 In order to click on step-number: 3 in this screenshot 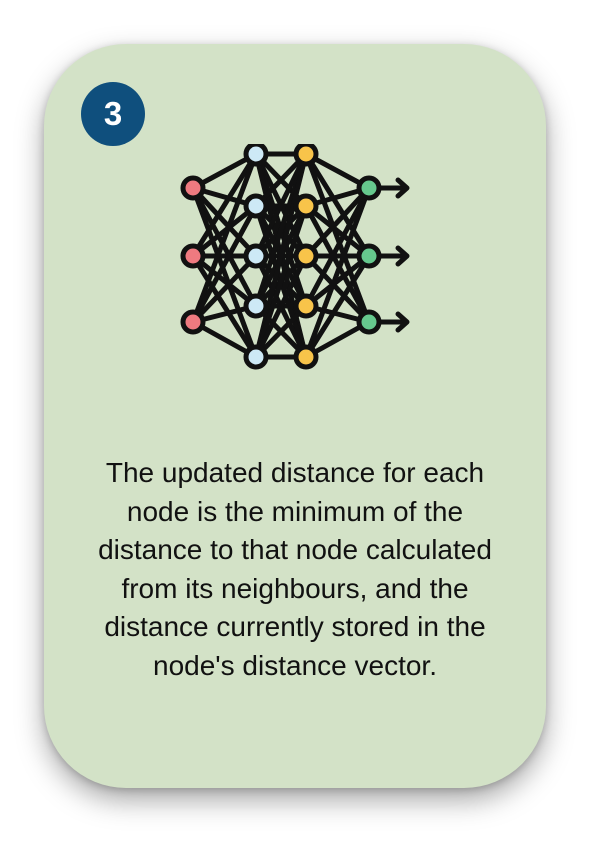, I will do `click(113, 113)`.